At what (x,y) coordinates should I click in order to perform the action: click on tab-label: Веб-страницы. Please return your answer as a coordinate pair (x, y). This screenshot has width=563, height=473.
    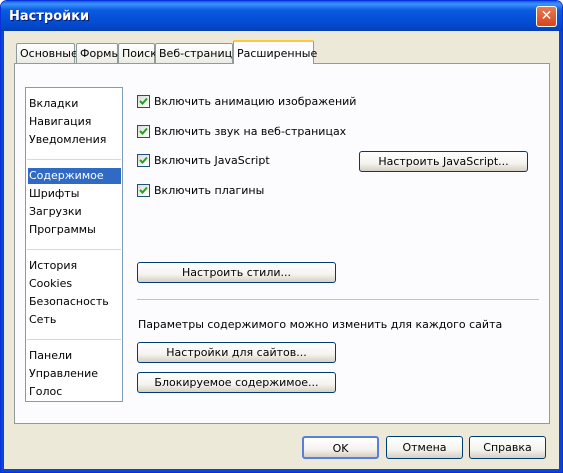
    Looking at the image, I should click on (200, 53).